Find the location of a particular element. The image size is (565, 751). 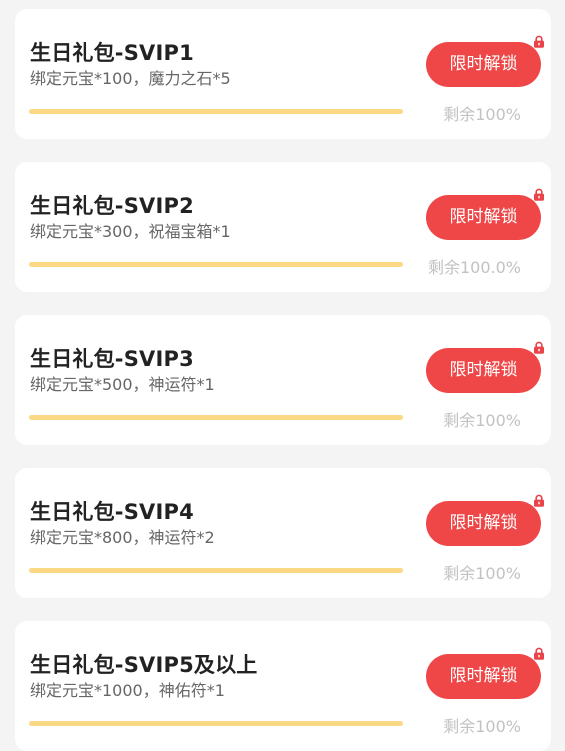

gift-title: 生日礼包-SVIP1 is located at coordinates (112, 53).